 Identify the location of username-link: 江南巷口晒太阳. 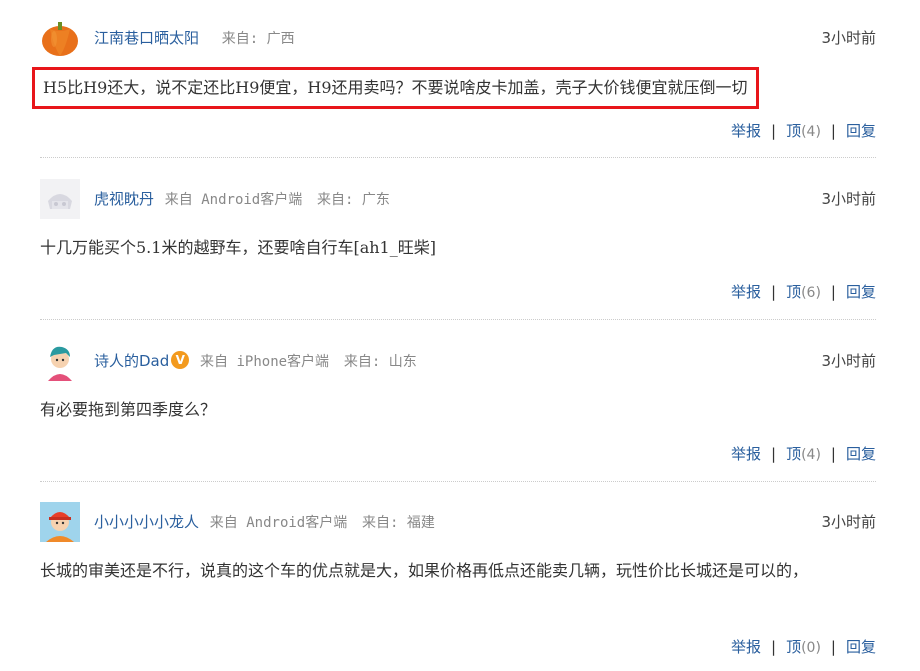
(146, 38).